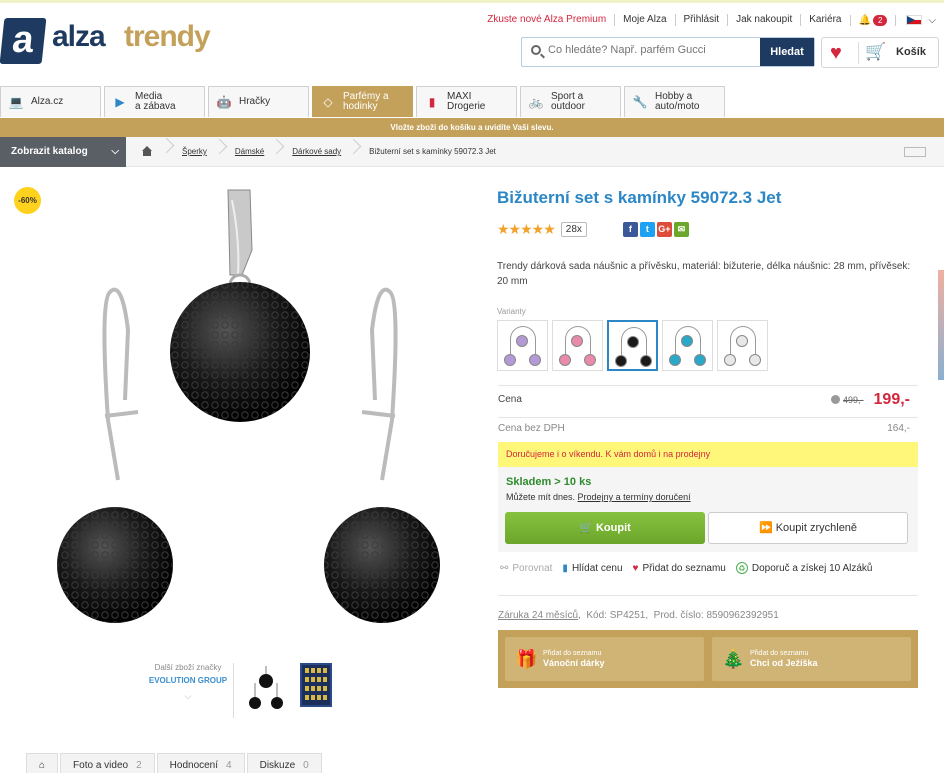  Describe the element at coordinates (644, 20) in the screenshot. I see `link-my-alza: Moje Alza` at that location.